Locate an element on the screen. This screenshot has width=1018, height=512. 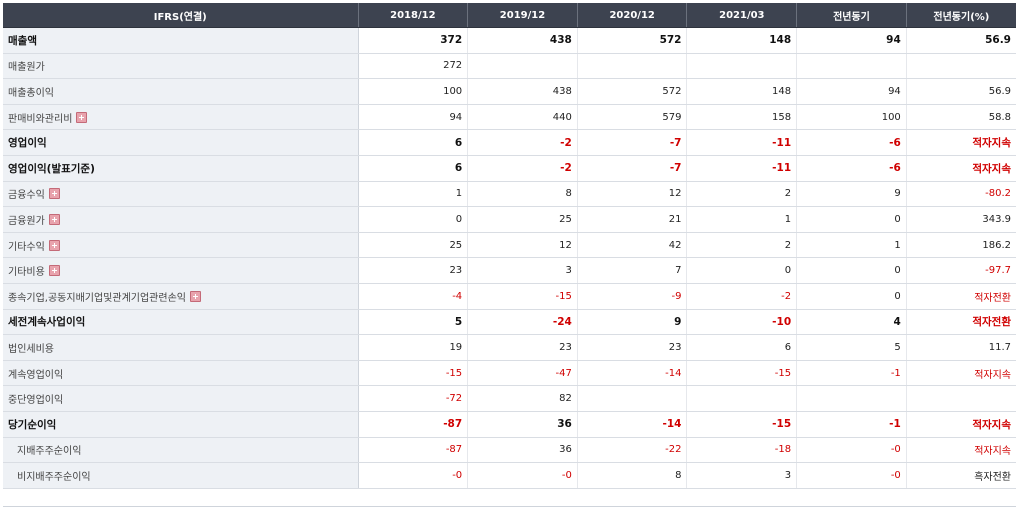
value-cell: -0 is located at coordinates (413, 475).